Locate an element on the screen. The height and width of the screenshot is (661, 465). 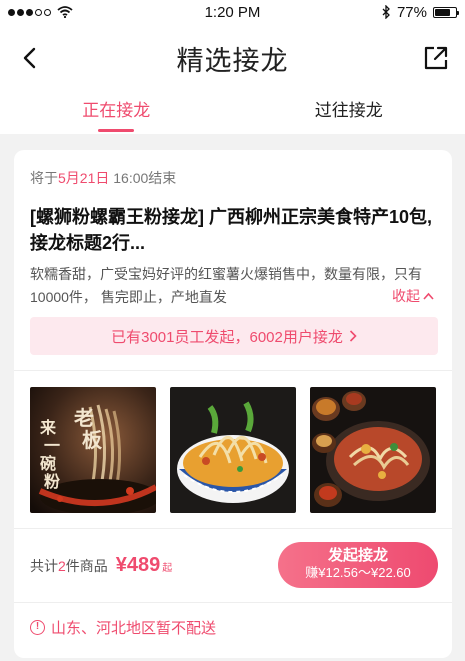
tab-label: 正在接龙 is located at coordinates (116, 110).